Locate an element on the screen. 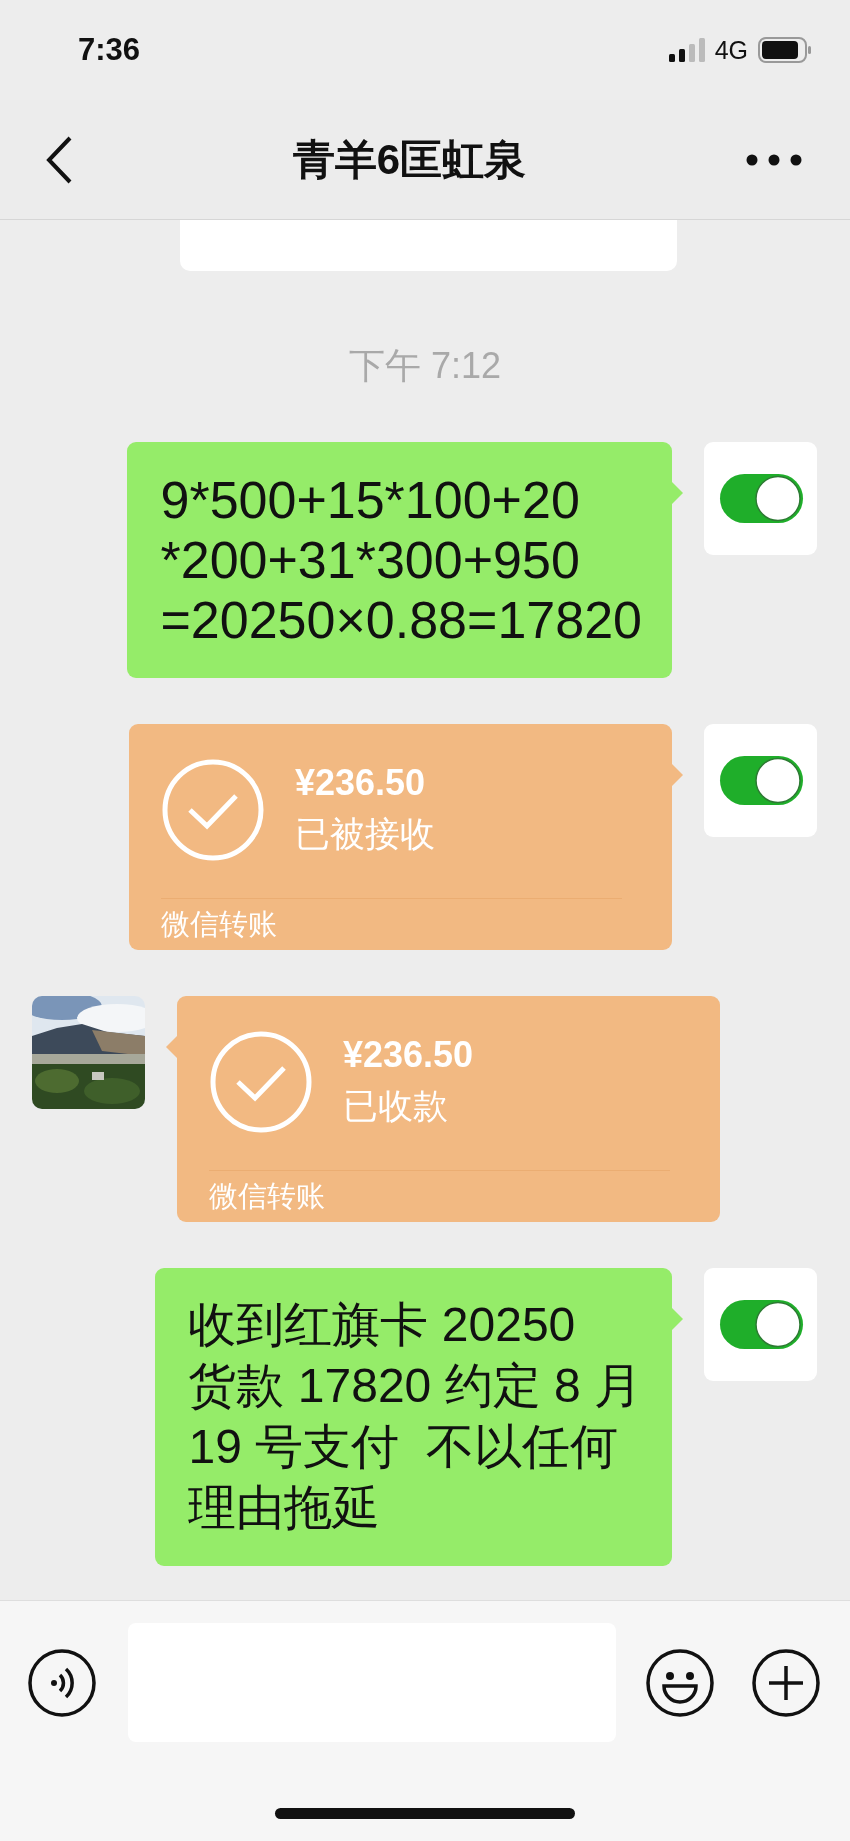 The image size is (850, 1841). transfer-card: ¥236.50 已被接收 微信转账 is located at coordinates (400, 837).